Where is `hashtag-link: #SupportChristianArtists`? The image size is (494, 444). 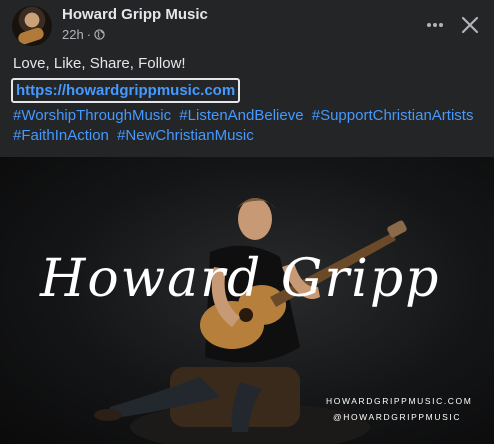
hashtag-link: #SupportChristianArtists is located at coordinates (393, 115).